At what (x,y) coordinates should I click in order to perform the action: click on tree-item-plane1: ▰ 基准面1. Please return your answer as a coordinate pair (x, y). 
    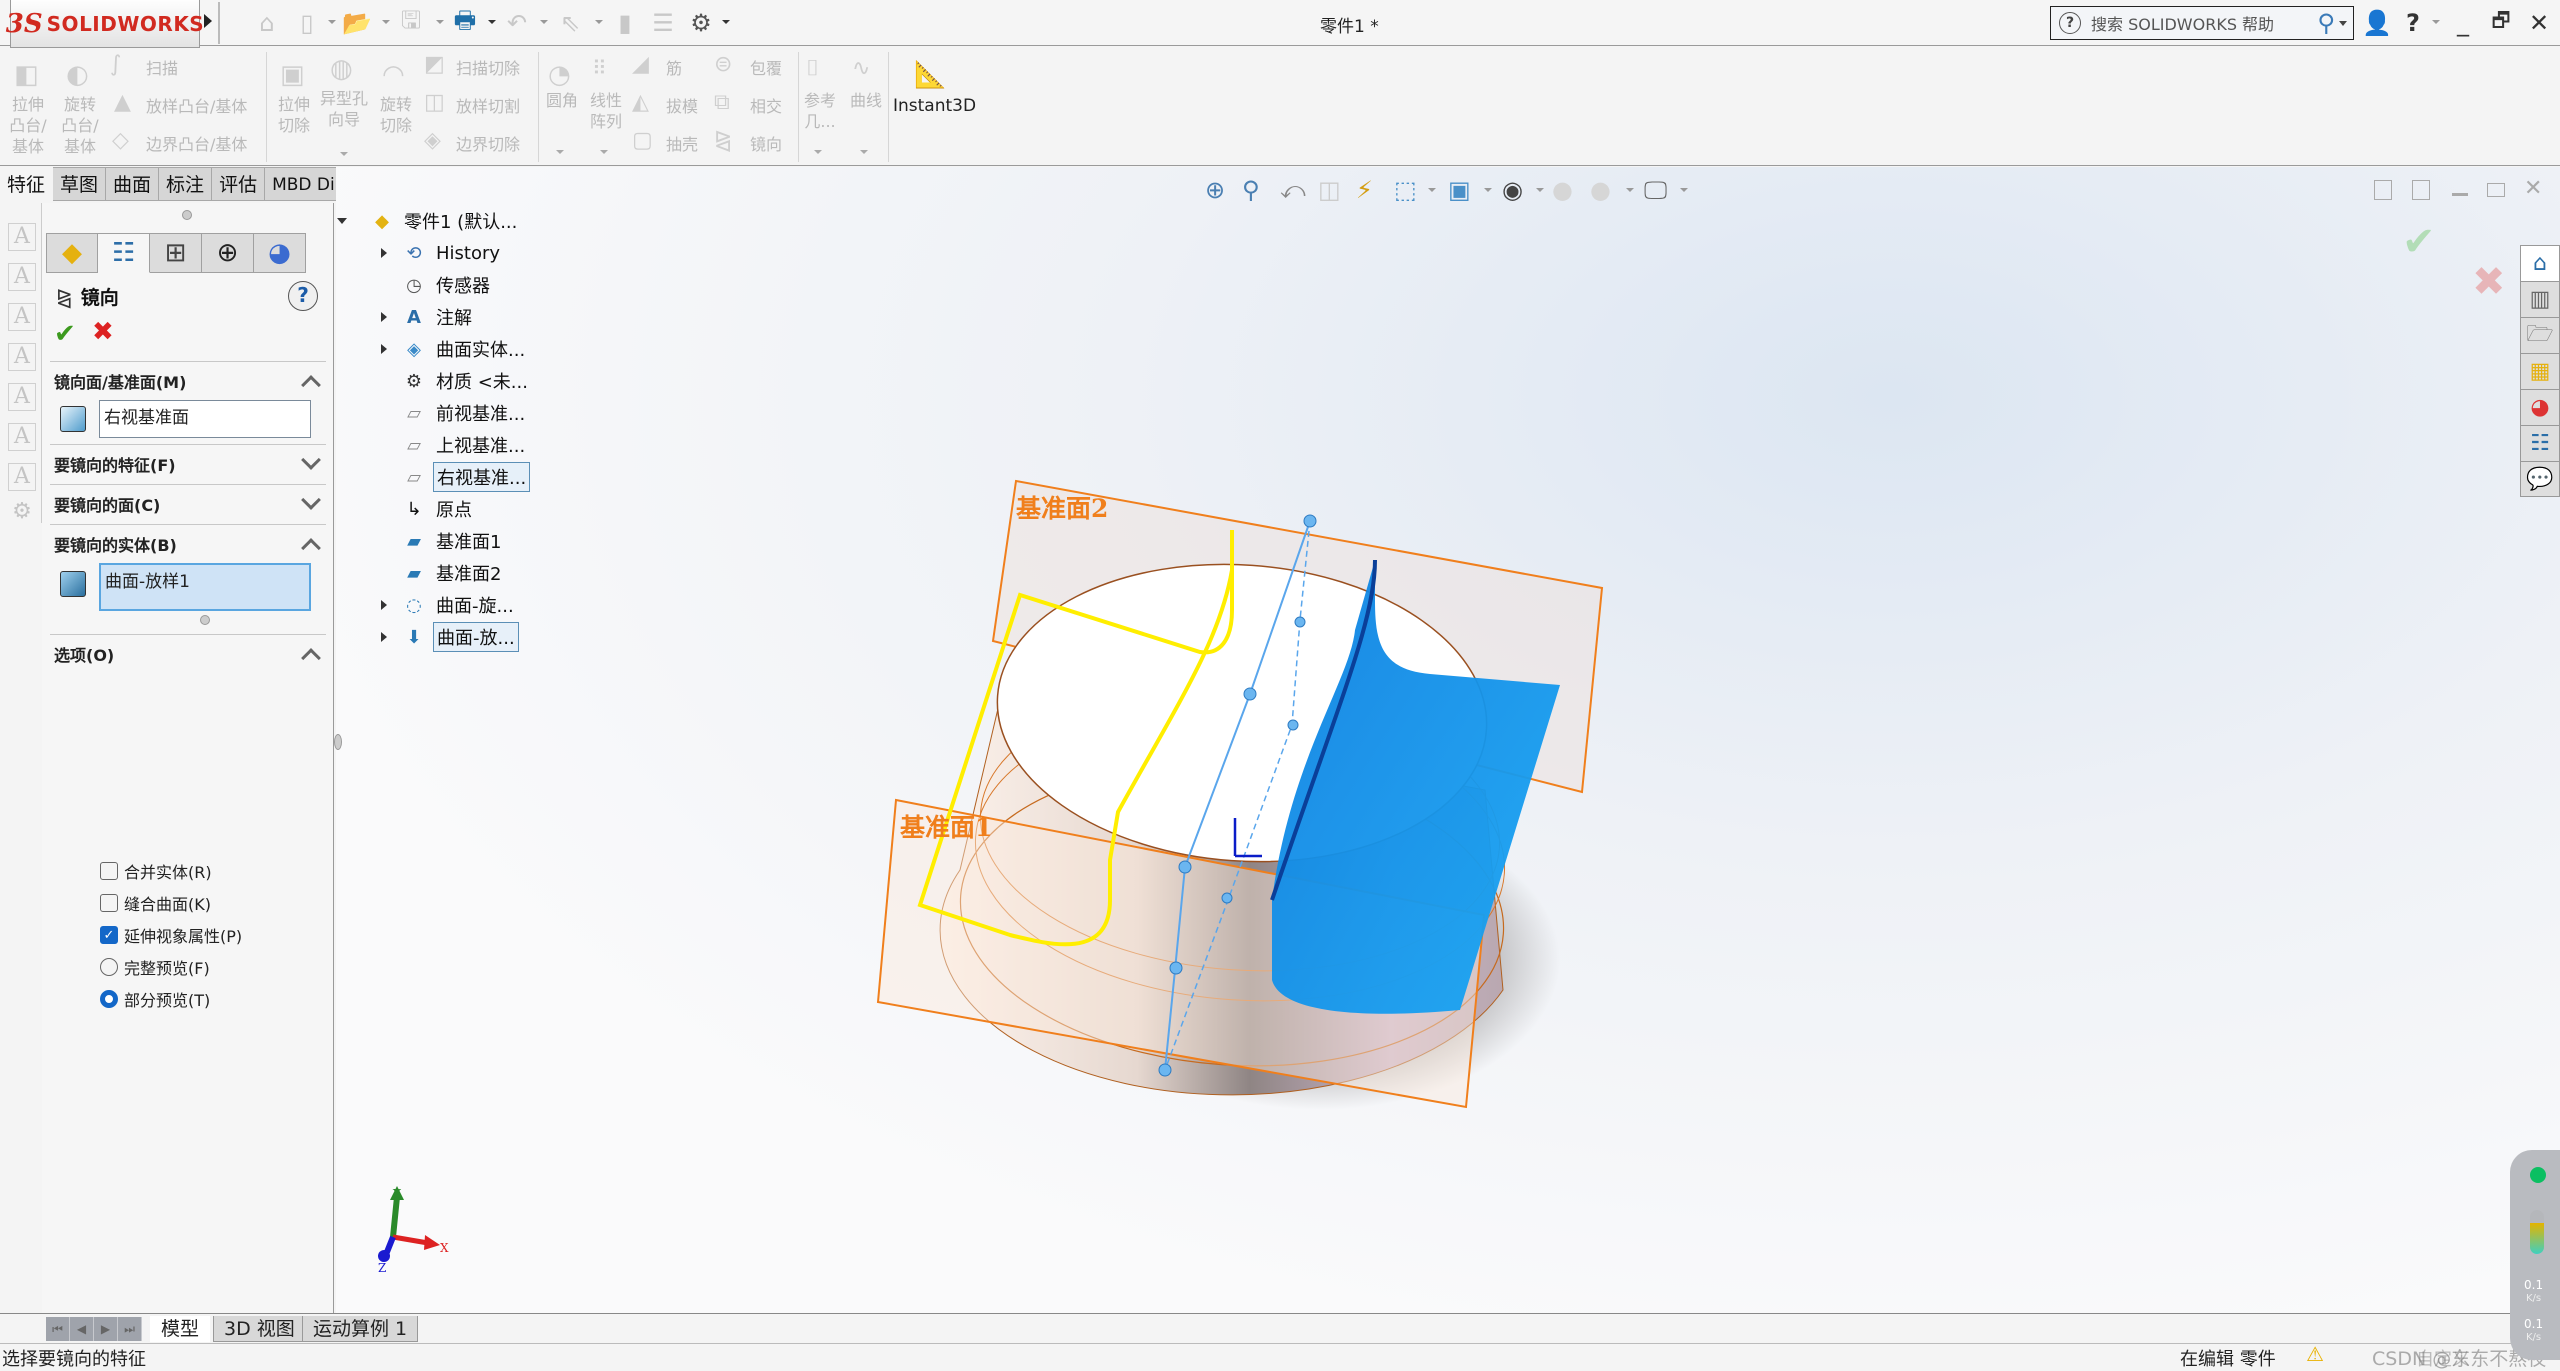
    Looking at the image, I should click on (424, 541).